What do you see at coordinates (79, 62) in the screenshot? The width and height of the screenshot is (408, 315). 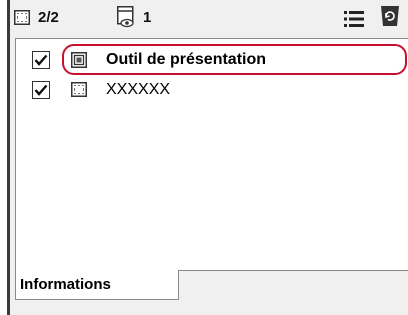 I see `presentation-tool-icon` at bounding box center [79, 62].